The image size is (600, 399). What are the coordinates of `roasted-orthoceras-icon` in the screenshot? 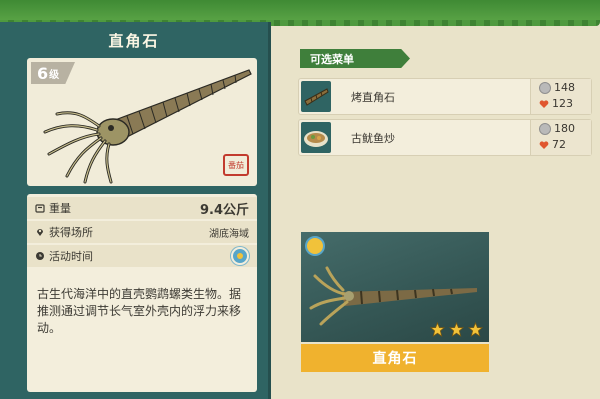 It's located at (316, 97).